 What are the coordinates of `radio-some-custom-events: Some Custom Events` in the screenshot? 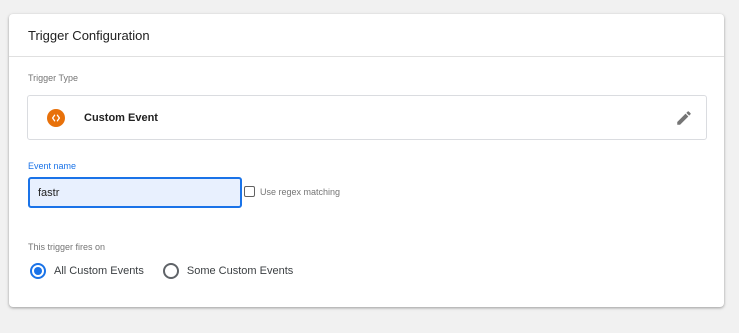 It's located at (228, 271).